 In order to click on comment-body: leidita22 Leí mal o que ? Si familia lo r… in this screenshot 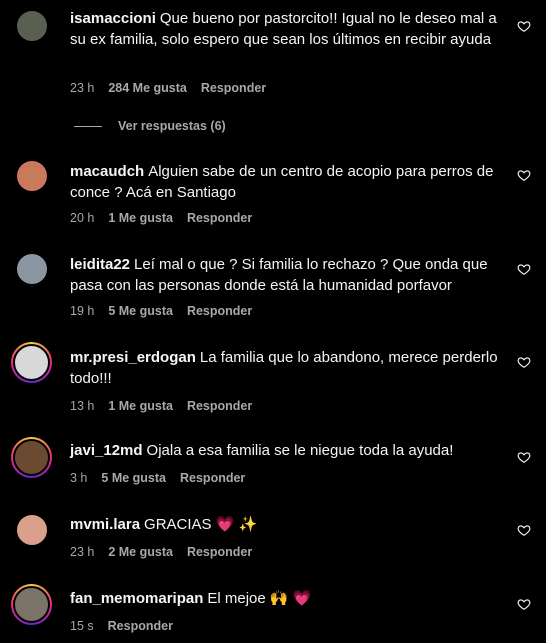, I will do `click(290, 275)`.